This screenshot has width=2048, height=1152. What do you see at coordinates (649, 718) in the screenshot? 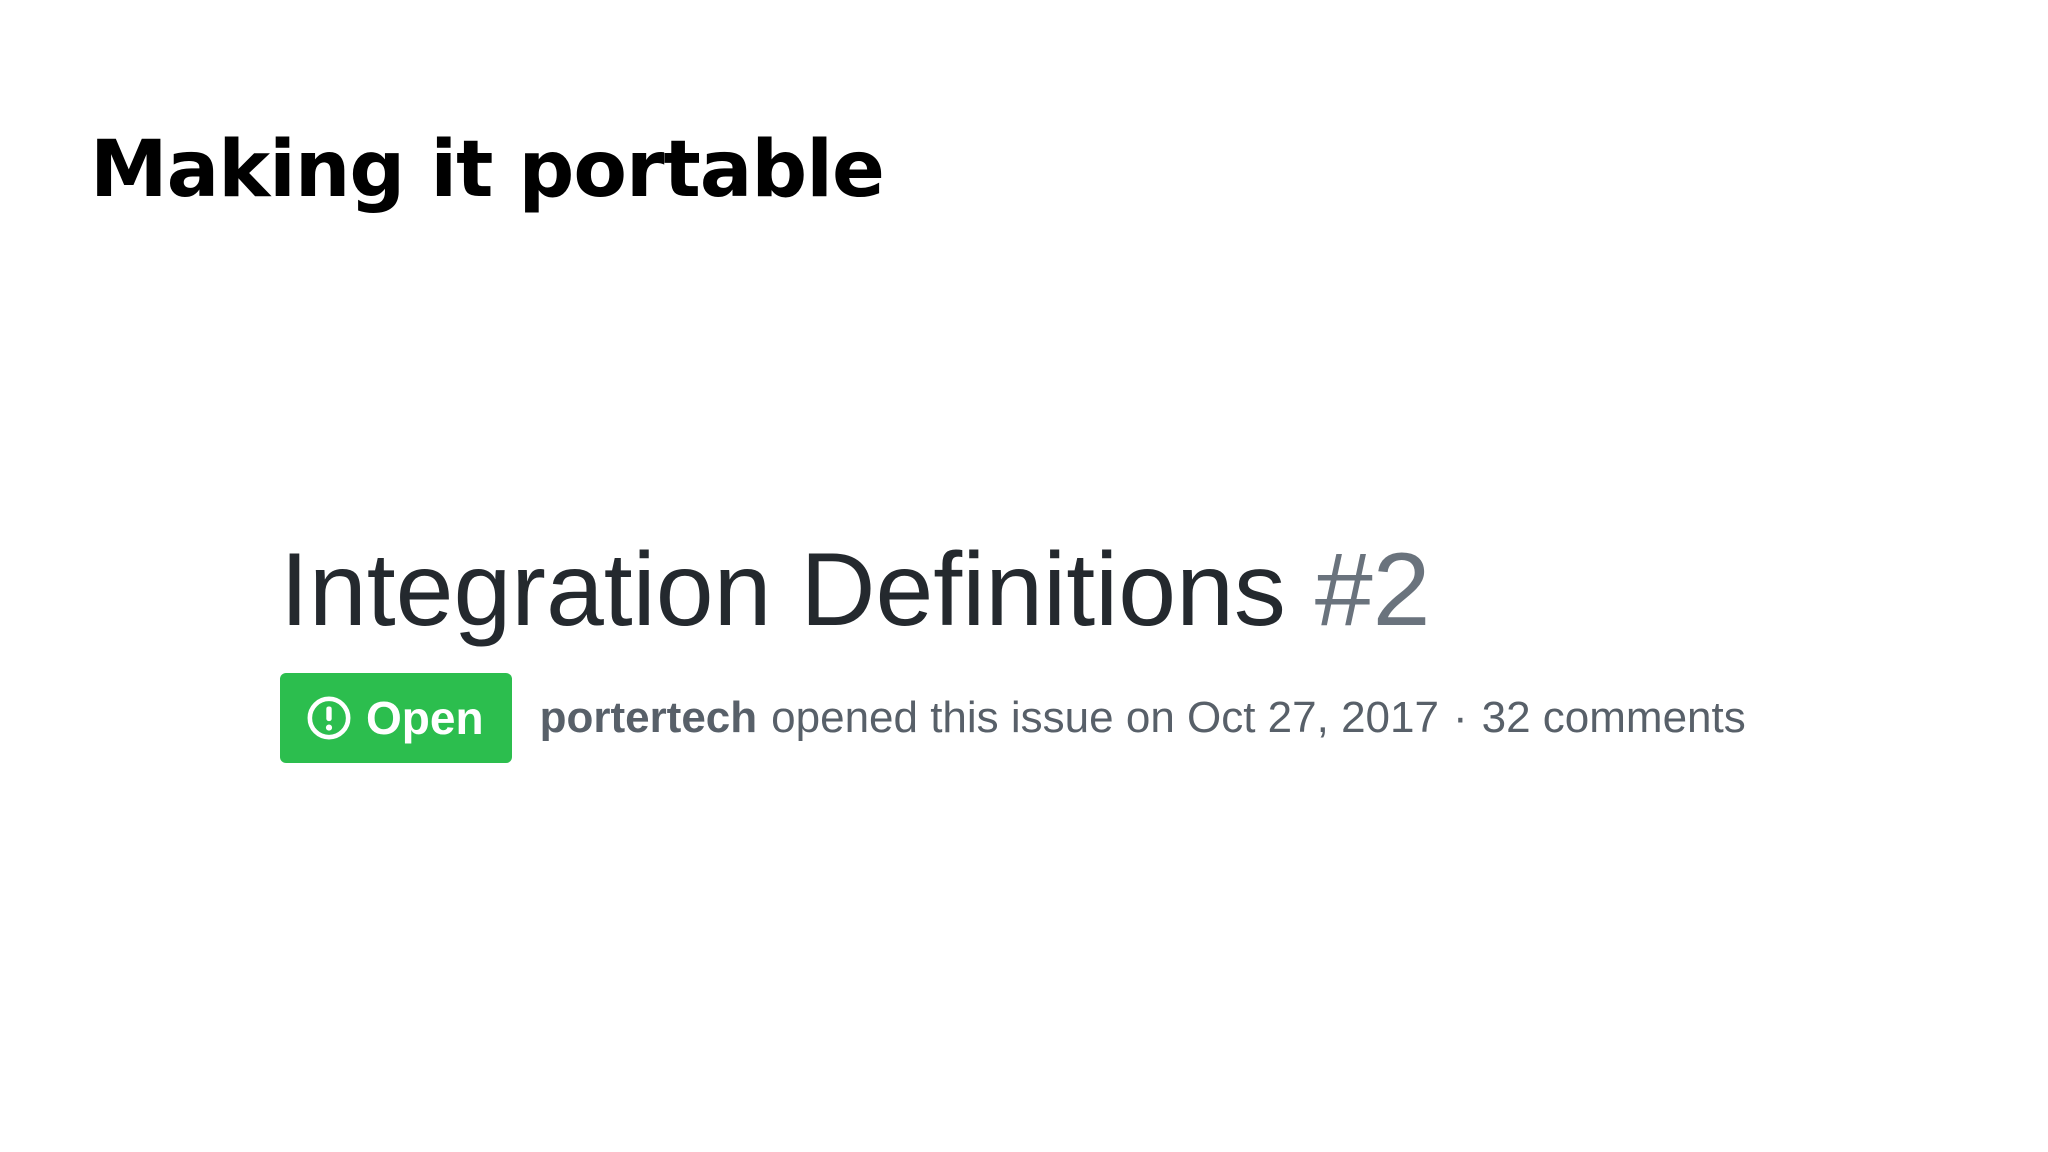
I see `issue-author-link: portertech` at bounding box center [649, 718].